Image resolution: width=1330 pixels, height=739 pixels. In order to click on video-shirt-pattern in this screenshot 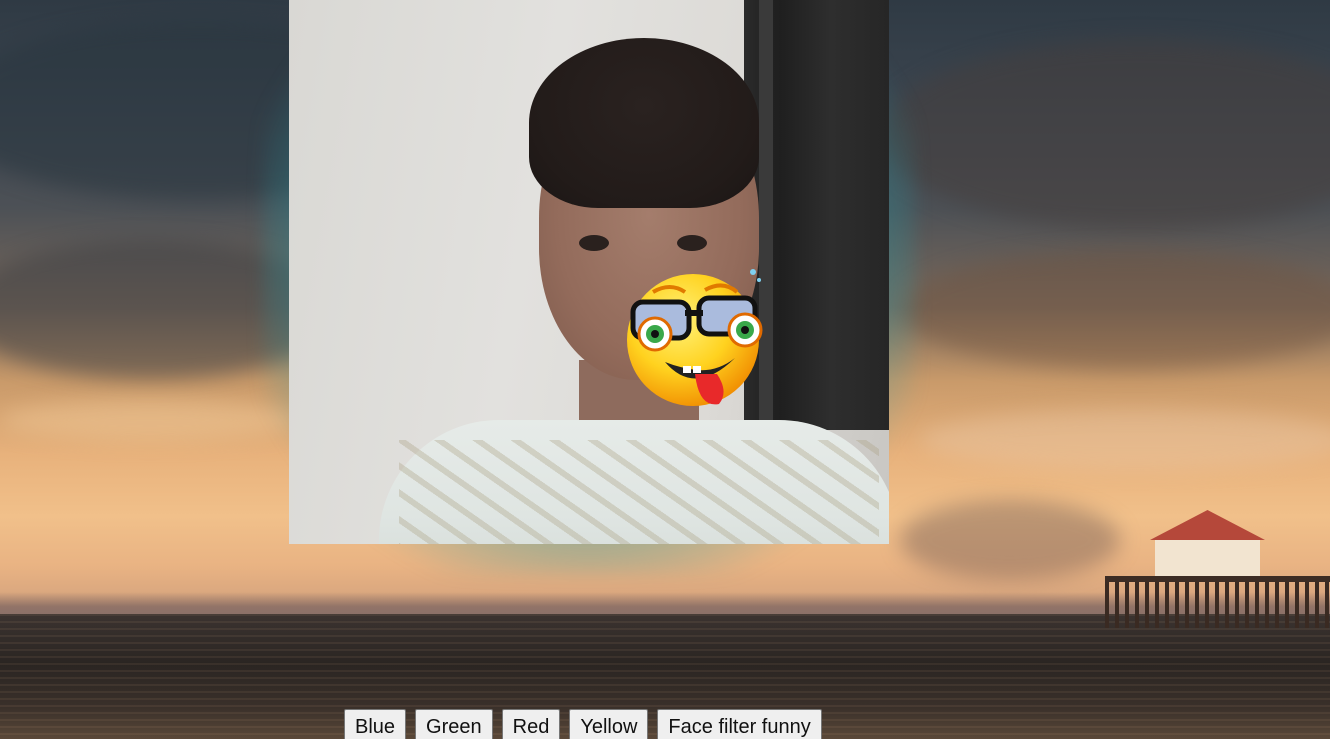, I will do `click(639, 492)`.